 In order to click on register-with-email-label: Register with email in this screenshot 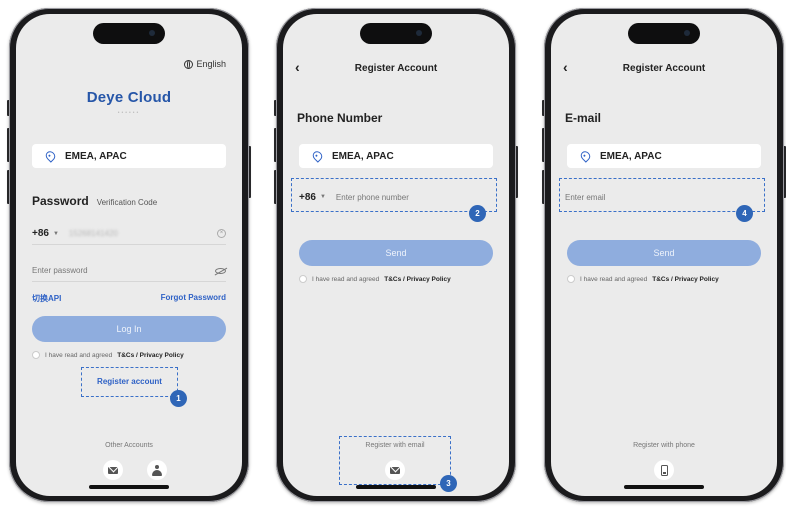, I will do `click(395, 445)`.